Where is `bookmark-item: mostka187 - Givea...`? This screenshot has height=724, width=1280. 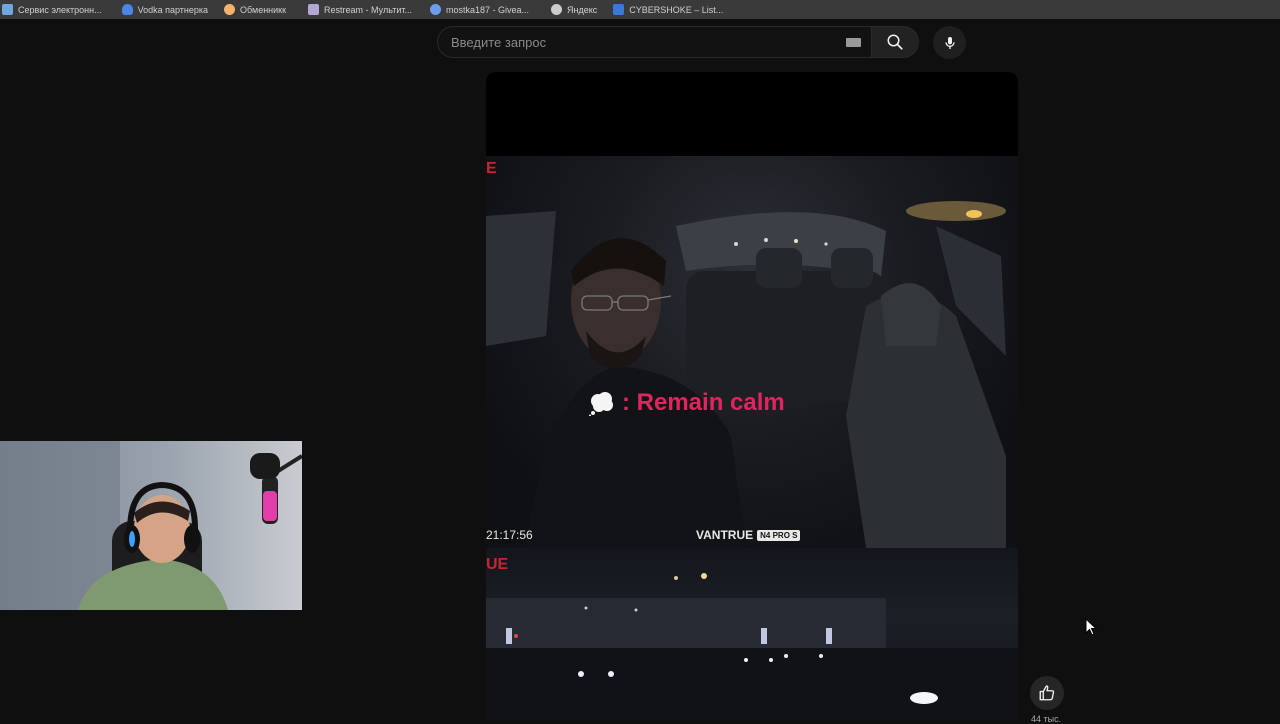
bookmark-item: mostka187 - Givea... is located at coordinates (478, 9).